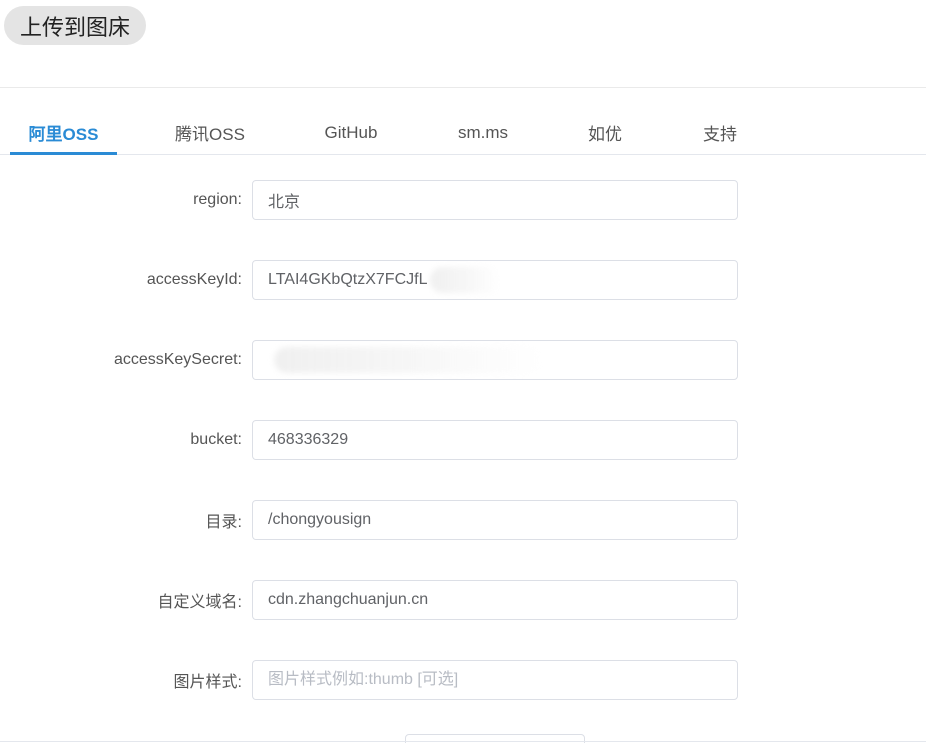  Describe the element at coordinates (207, 682) in the screenshot. I see `image-style-label: 图片样式:` at that location.